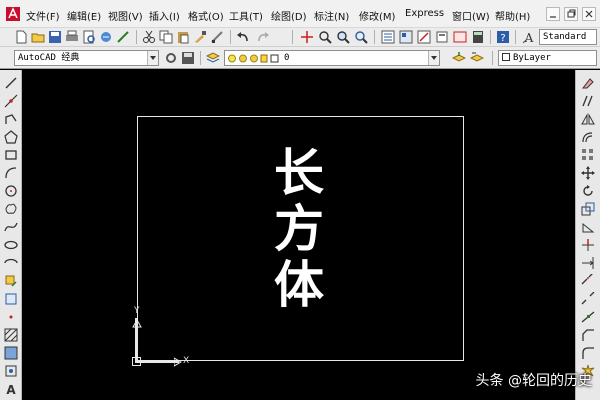 Image resolution: width=600 pixels, height=400 pixels. Describe the element at coordinates (331, 15) in the screenshot. I see `menu-dimension: 标注(N)` at that location.